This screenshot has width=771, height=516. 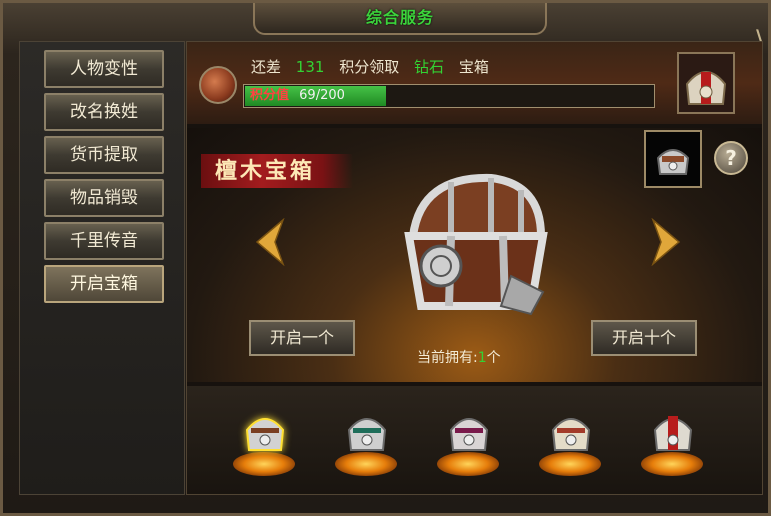 I want to click on open-ten-button: 开启十个, so click(x=644, y=338).